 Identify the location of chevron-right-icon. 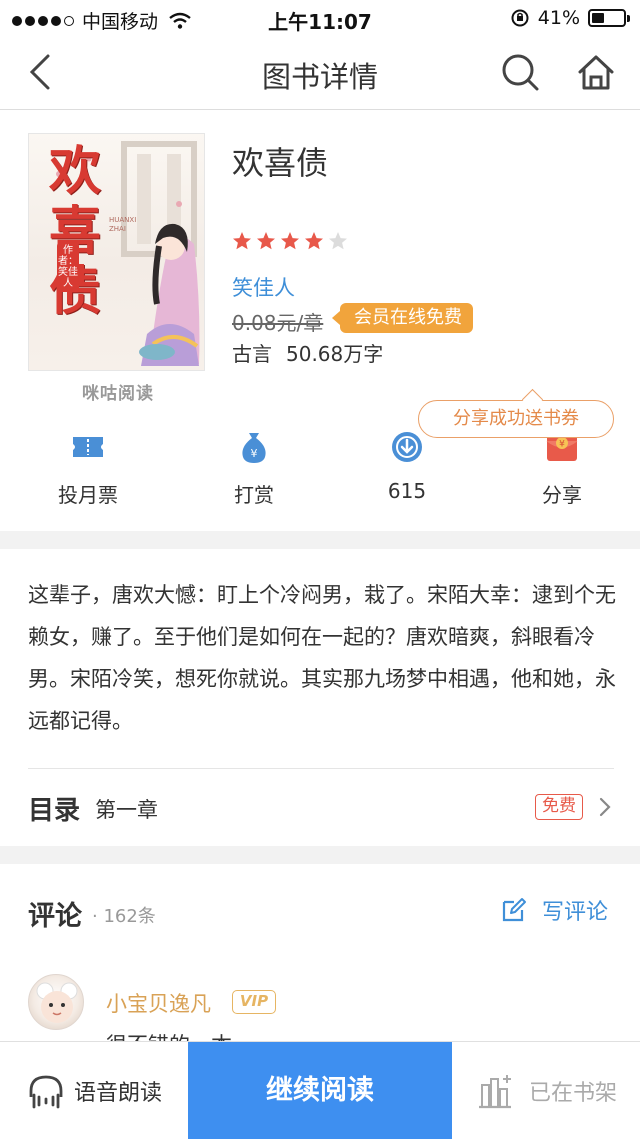
(605, 807).